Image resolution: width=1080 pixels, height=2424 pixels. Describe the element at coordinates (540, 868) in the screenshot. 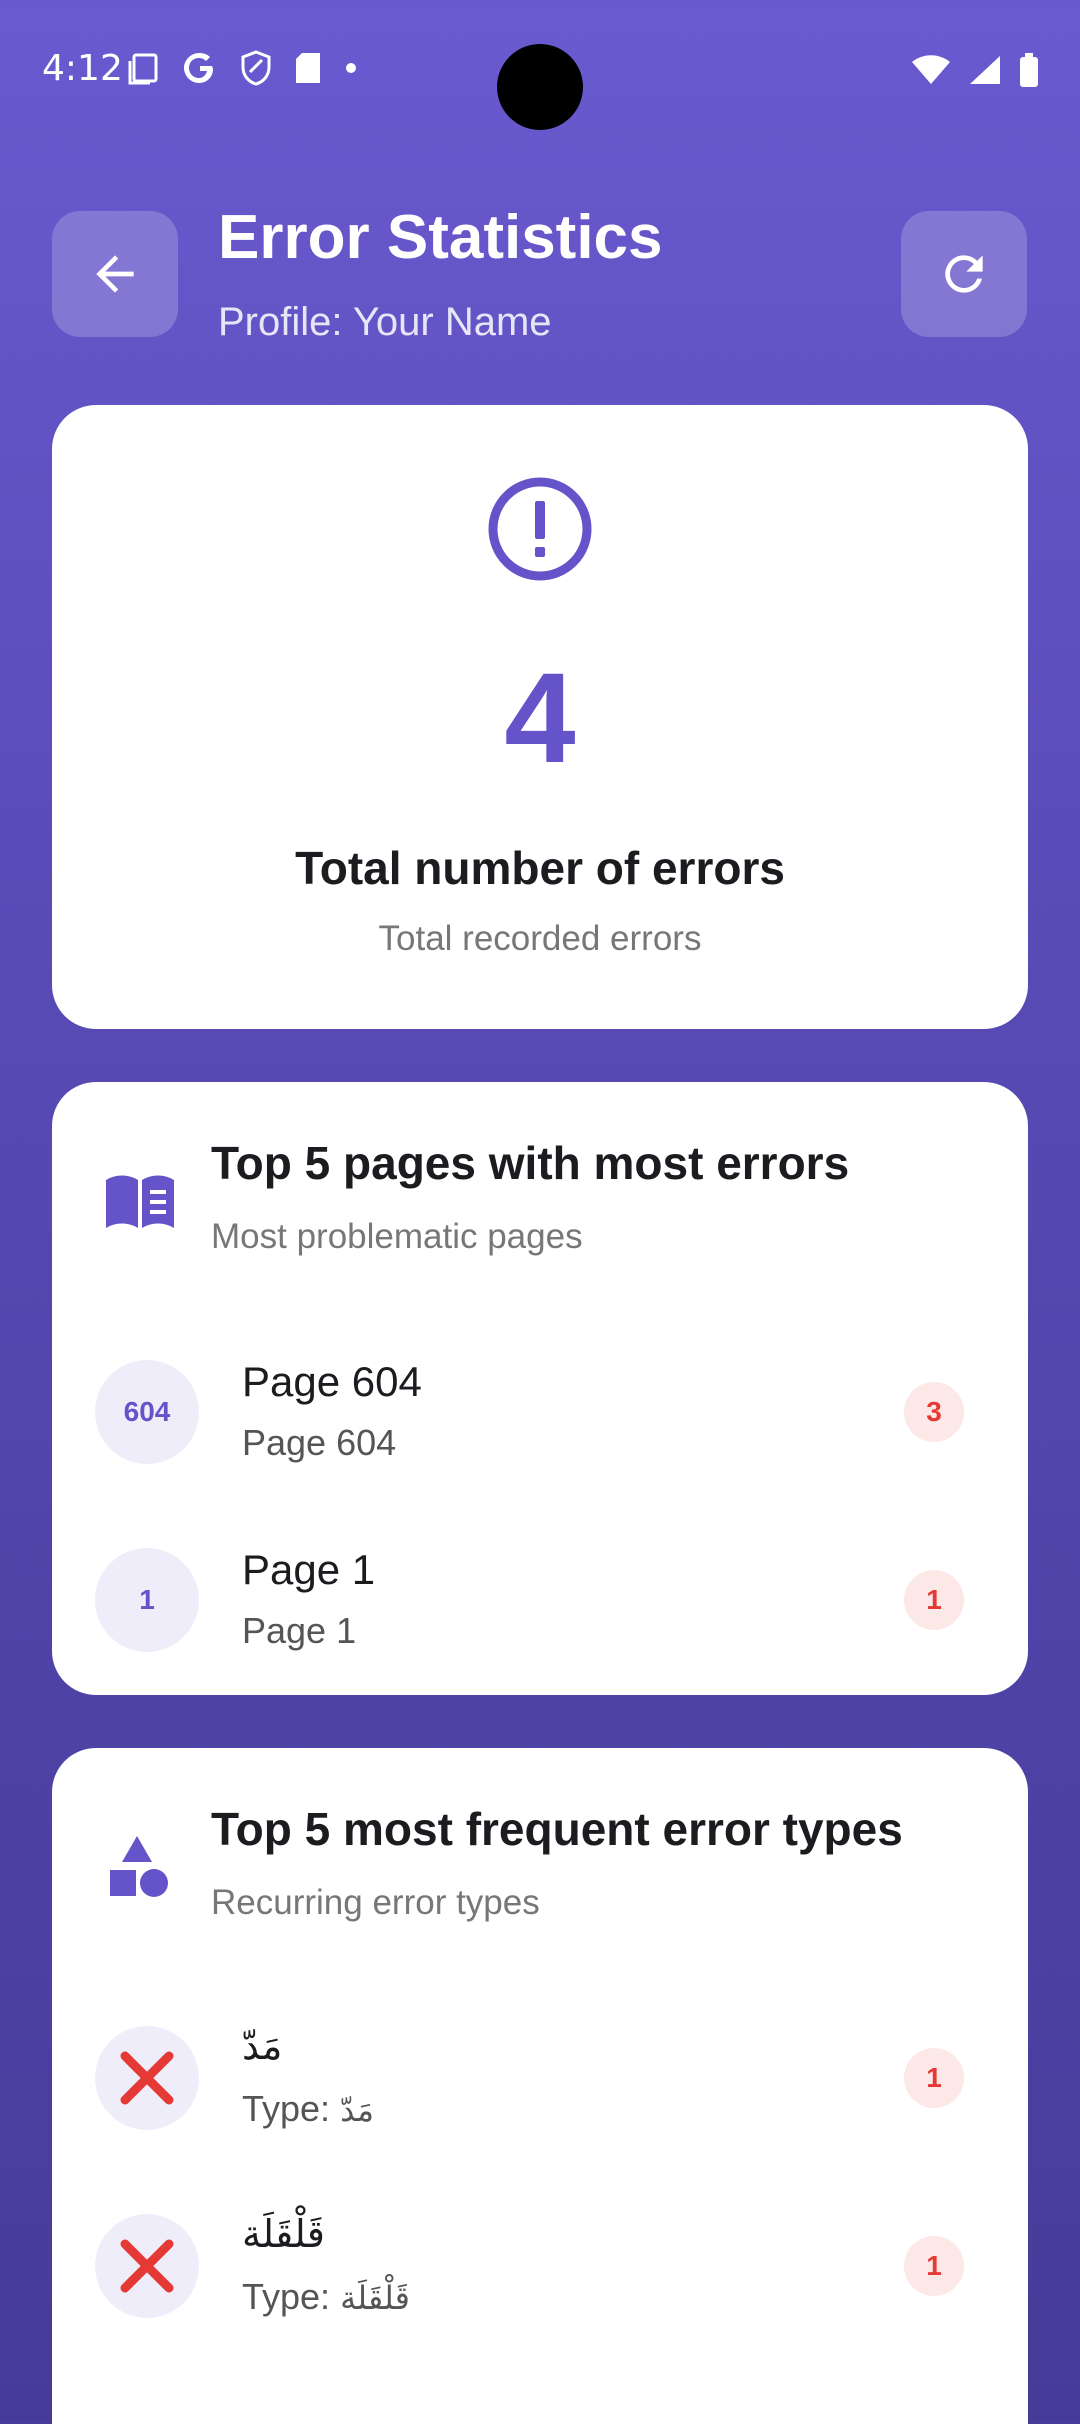

I see `total-errors-title: Total number of errors` at that location.